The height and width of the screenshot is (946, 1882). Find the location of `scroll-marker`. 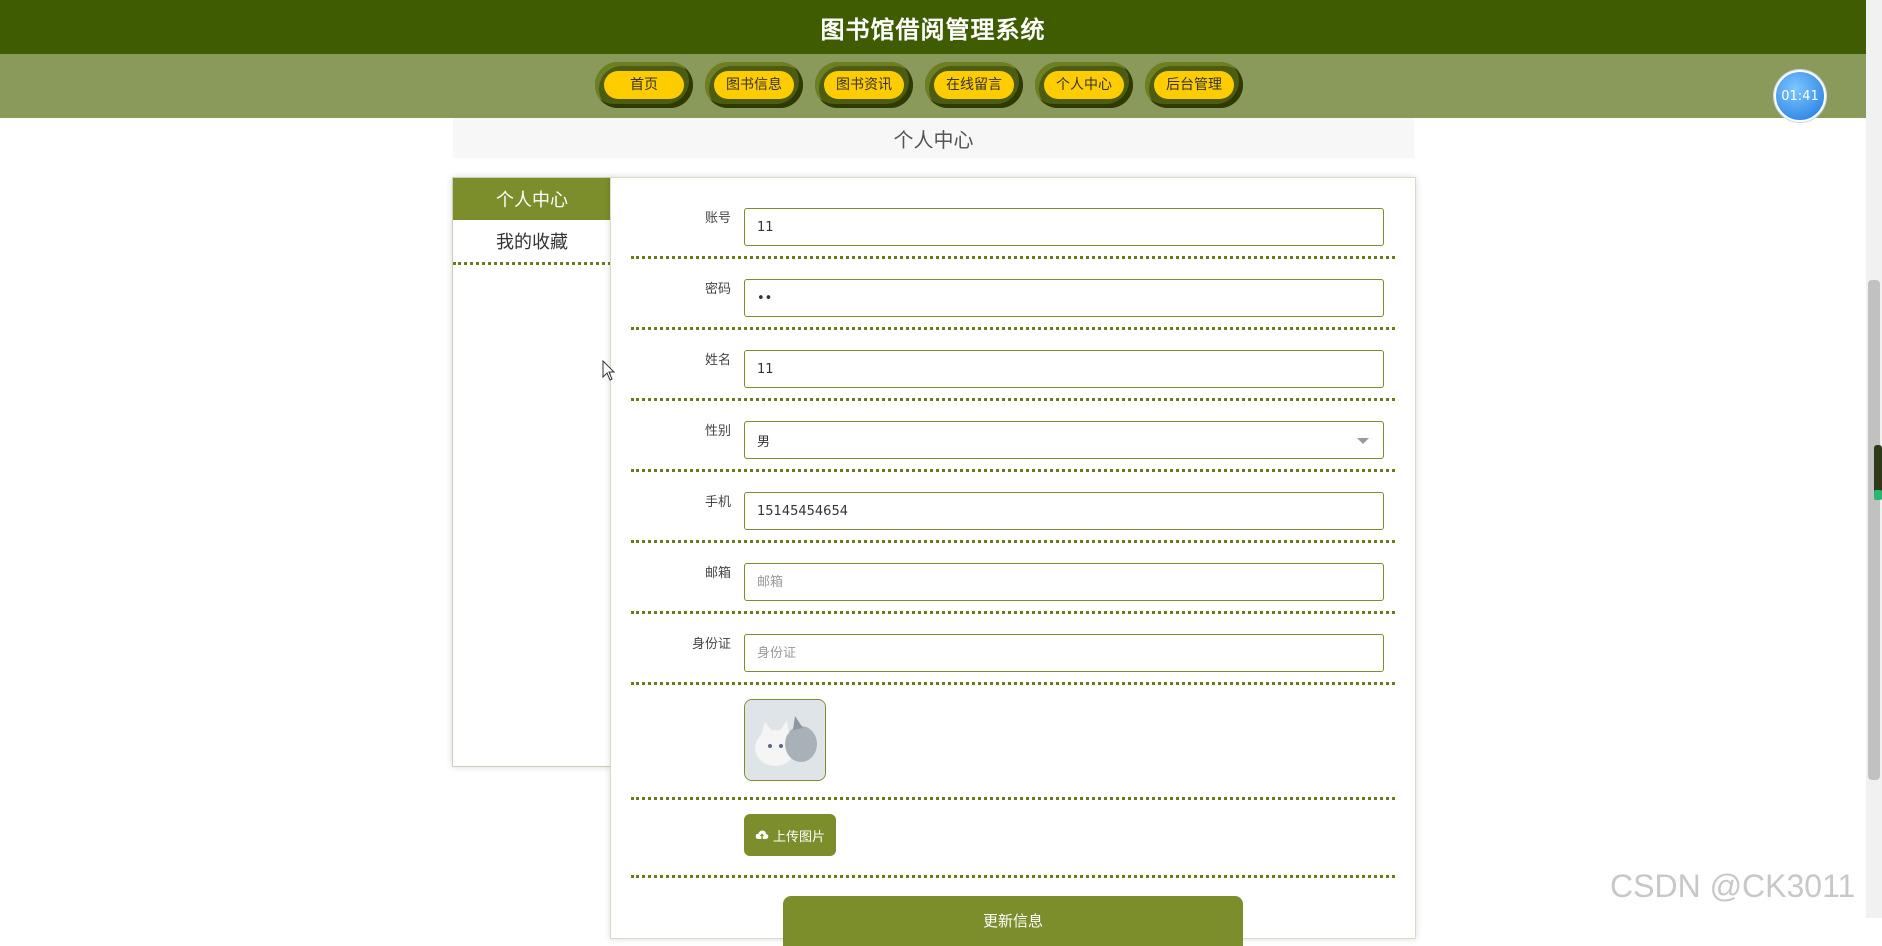

scroll-marker is located at coordinates (1878, 472).